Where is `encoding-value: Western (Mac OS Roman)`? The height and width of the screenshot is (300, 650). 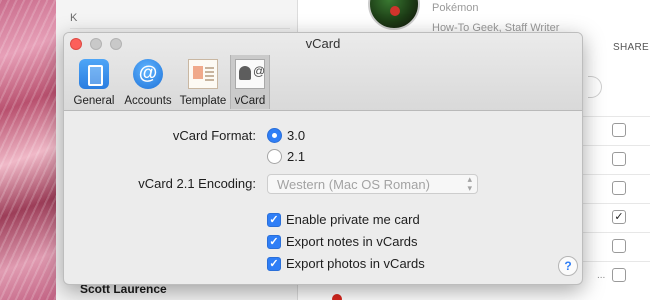
encoding-value: Western (Mac OS Roman) is located at coordinates (353, 184).